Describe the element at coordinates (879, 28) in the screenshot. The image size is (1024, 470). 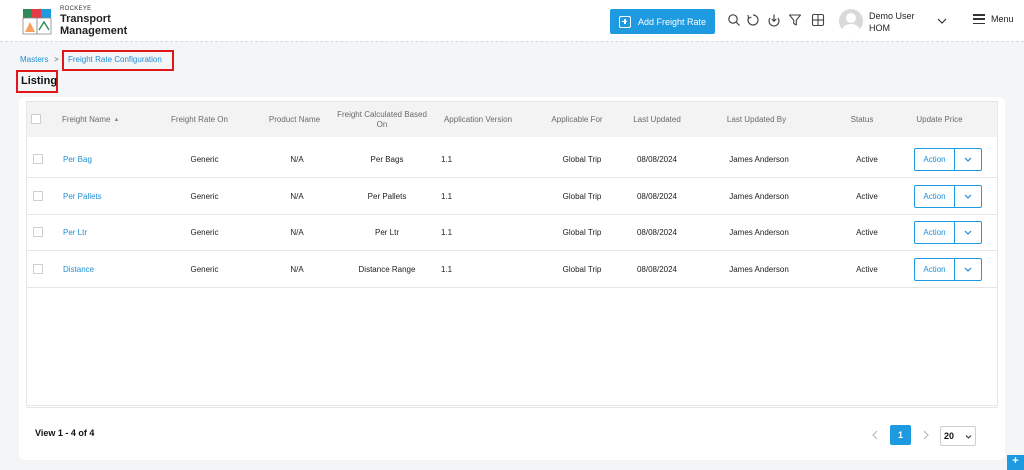
I see `user-role: HOM` at that location.